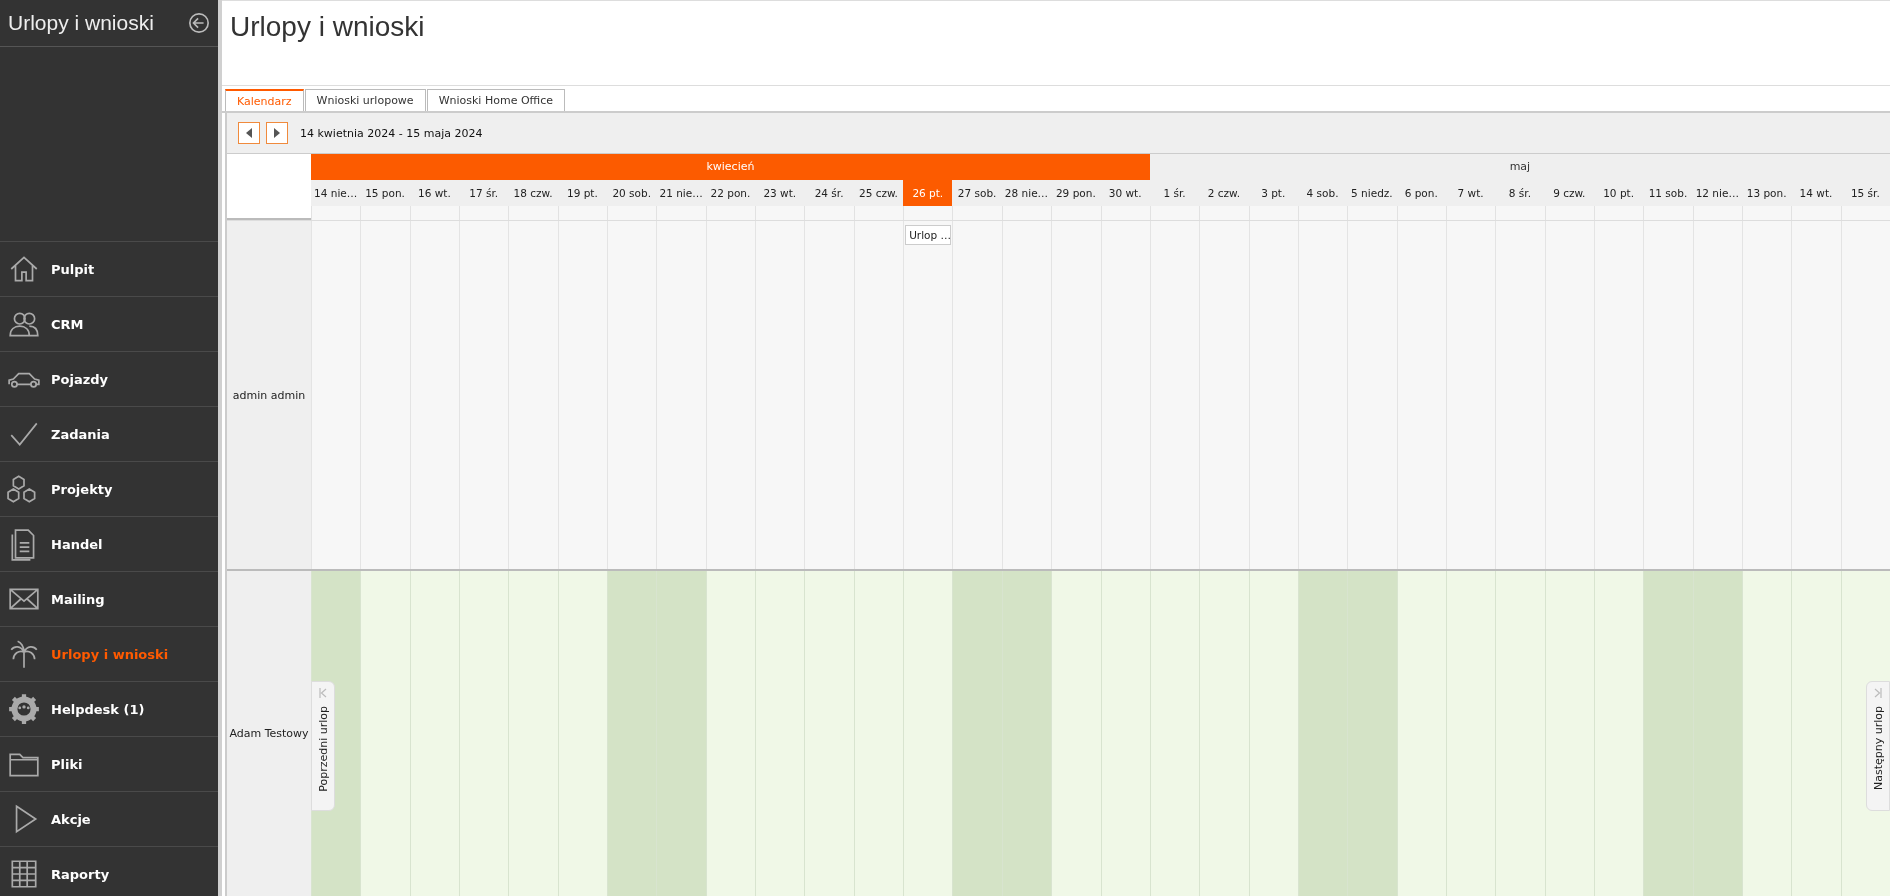  I want to click on day-header: 4 sob., so click(1322, 193).